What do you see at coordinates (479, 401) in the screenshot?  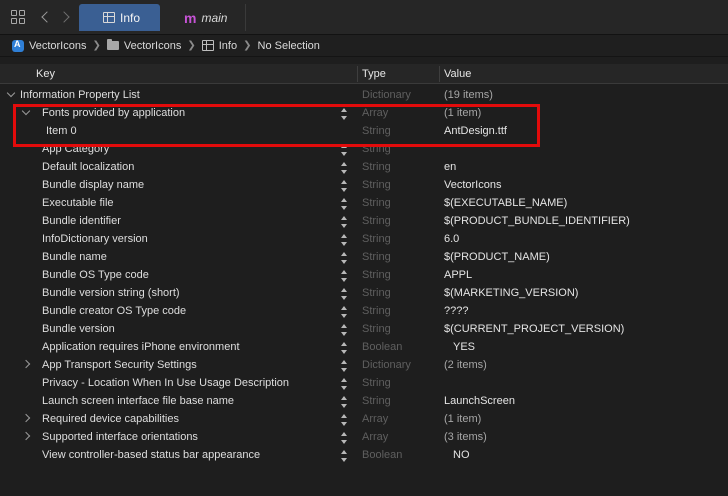 I see `row-value: LaunchScreen` at bounding box center [479, 401].